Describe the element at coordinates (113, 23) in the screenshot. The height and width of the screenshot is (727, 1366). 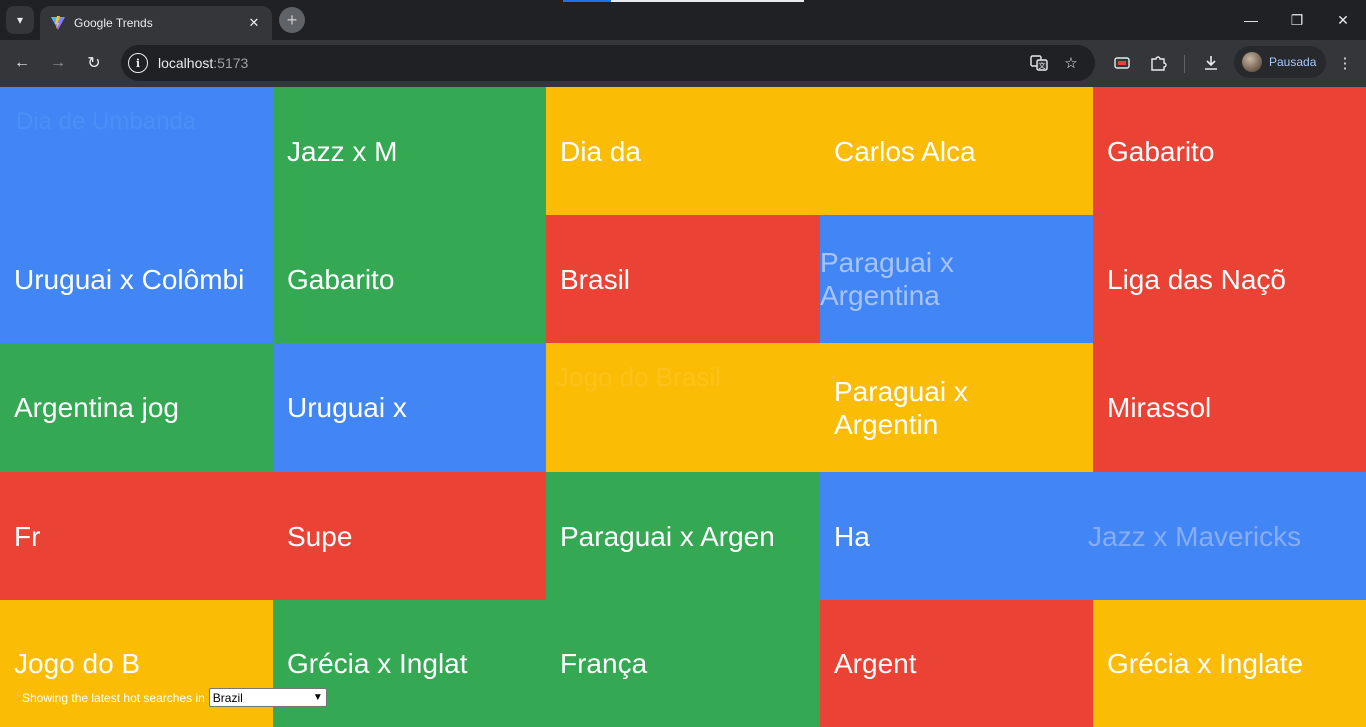
I see `tab-title: Google Trends` at that location.